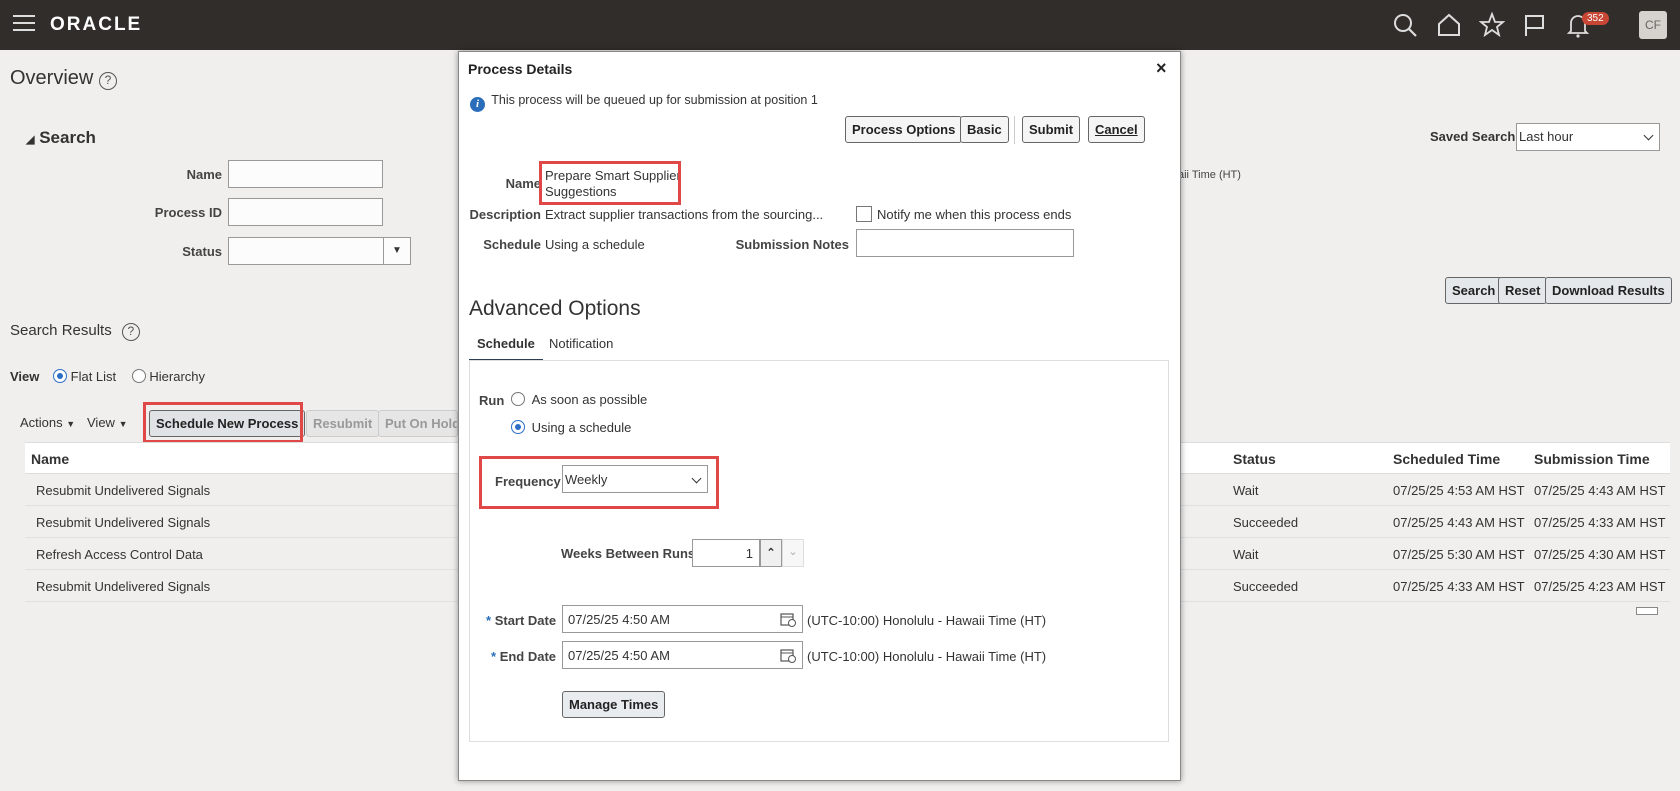 This screenshot has width=1680, height=791. Describe the element at coordinates (1209, 175) in the screenshot. I see `timezone-truncated-text: aii Time (HT)` at that location.